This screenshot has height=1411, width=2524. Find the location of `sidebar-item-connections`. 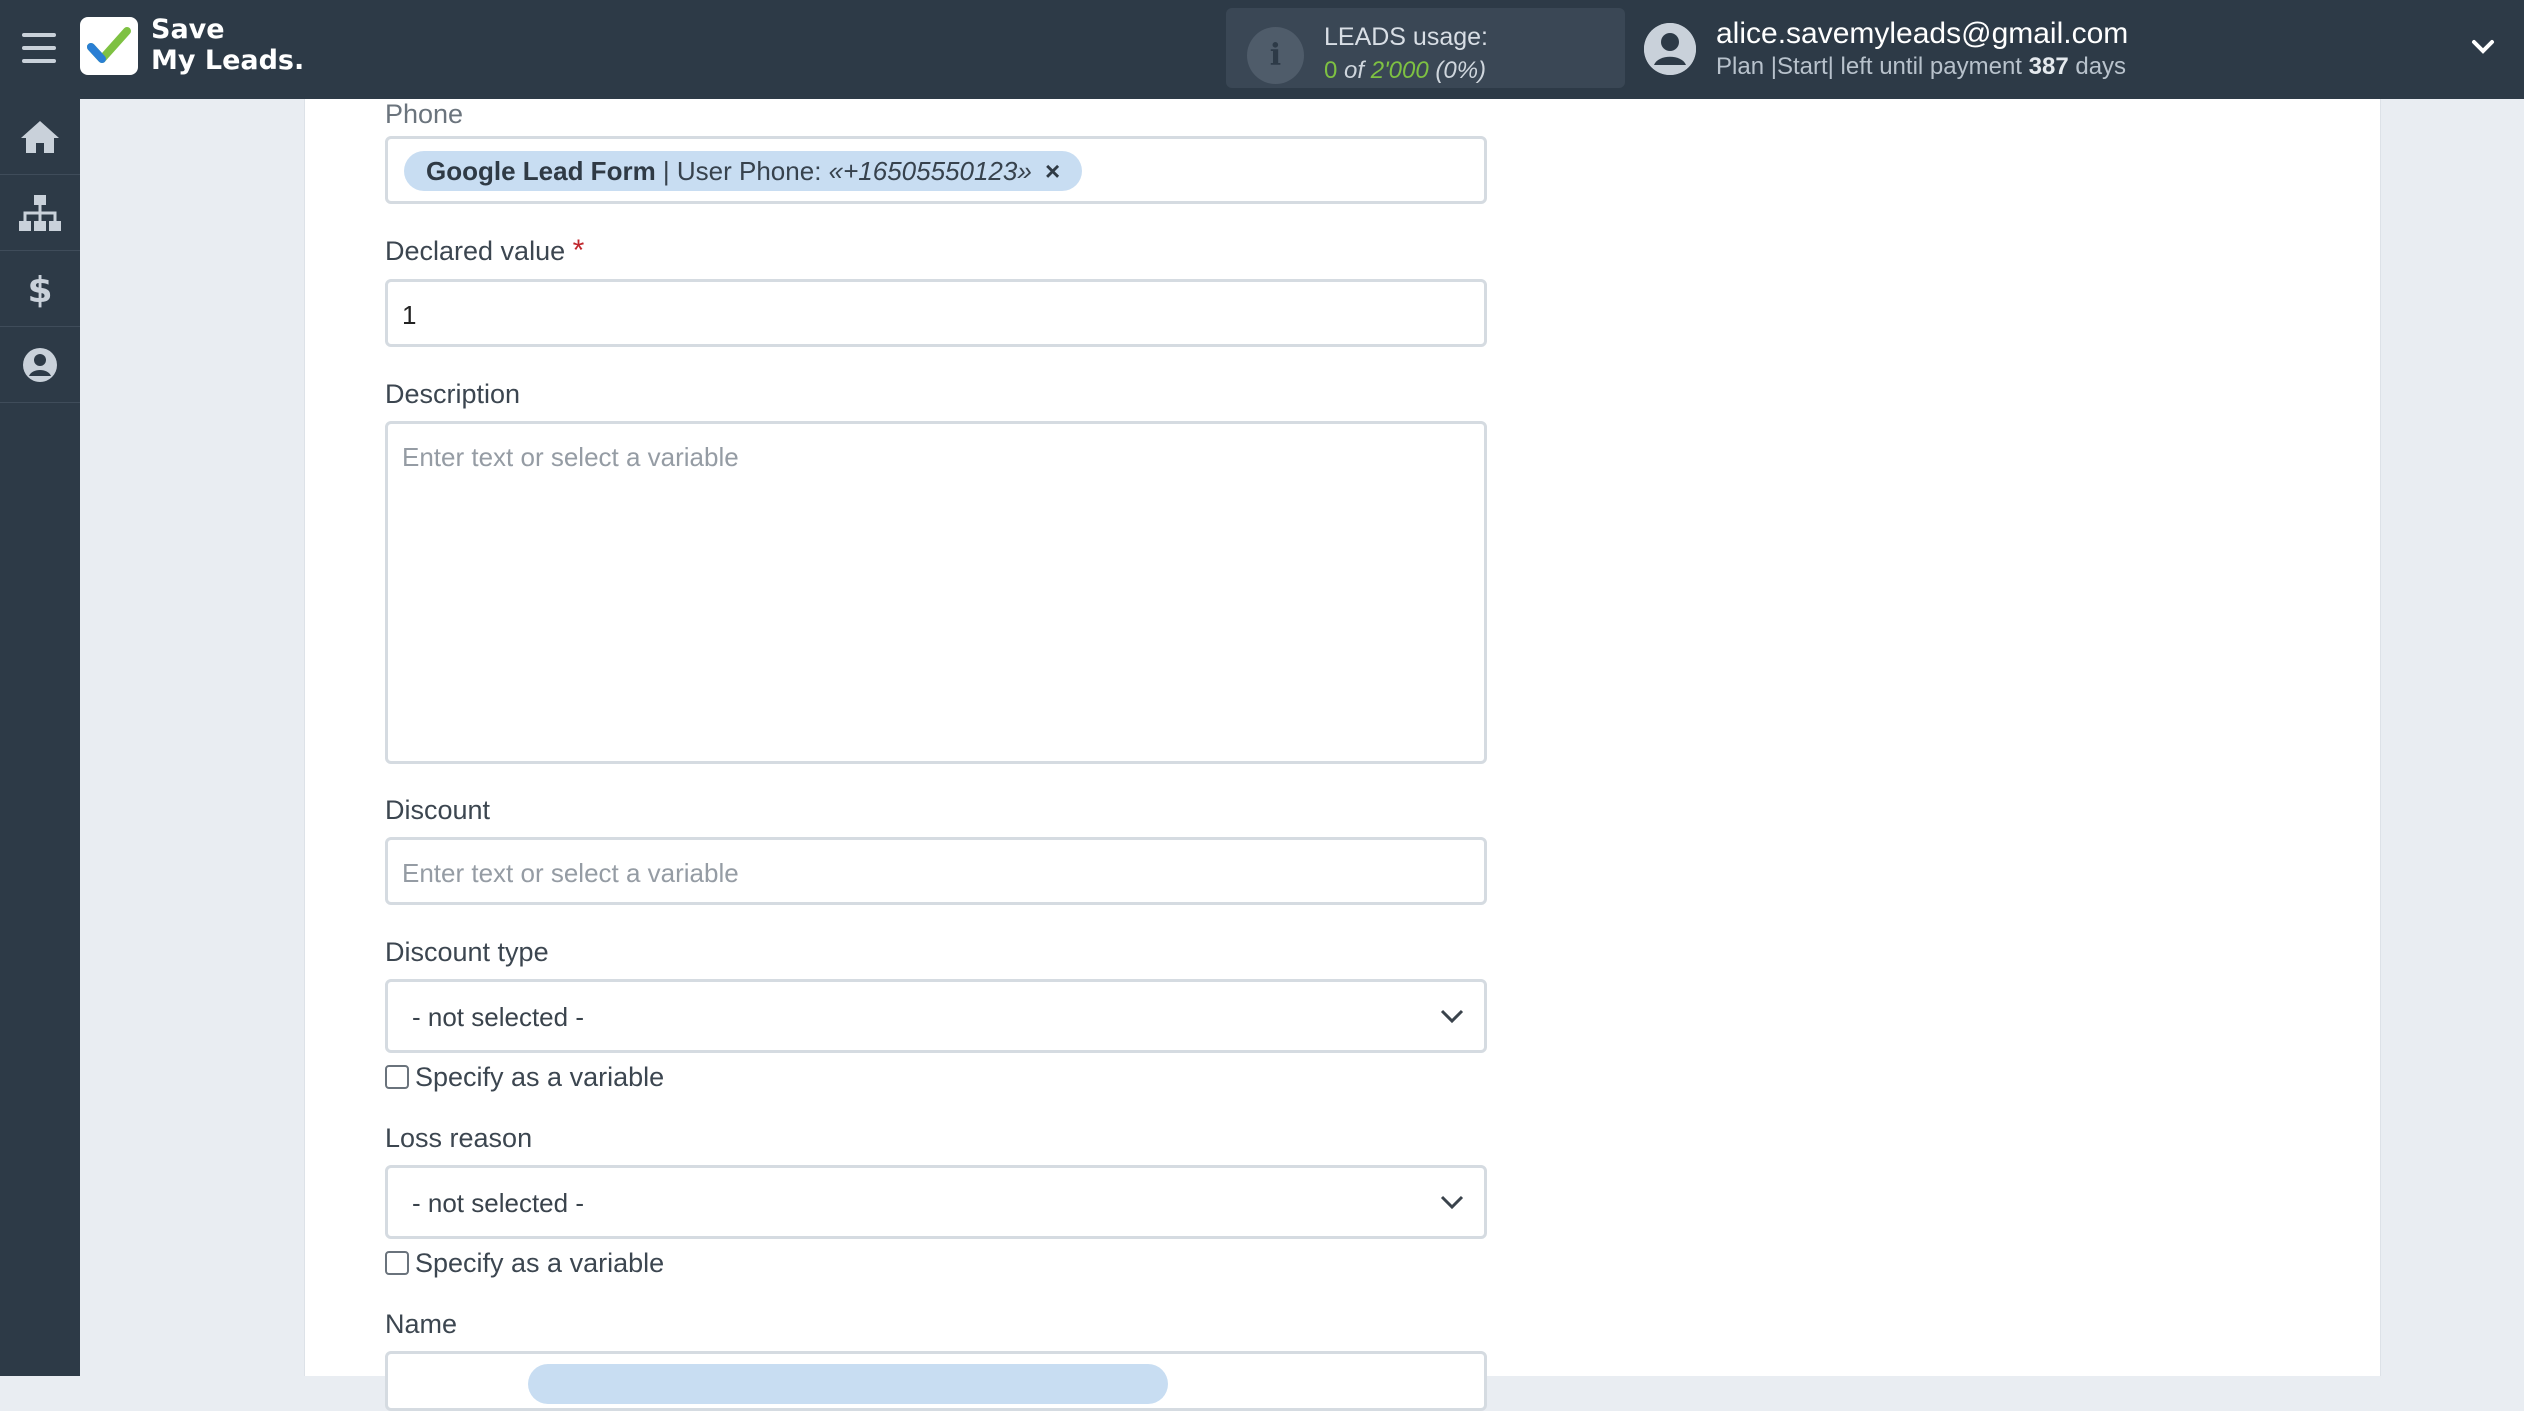

sidebar-item-connections is located at coordinates (40, 213).